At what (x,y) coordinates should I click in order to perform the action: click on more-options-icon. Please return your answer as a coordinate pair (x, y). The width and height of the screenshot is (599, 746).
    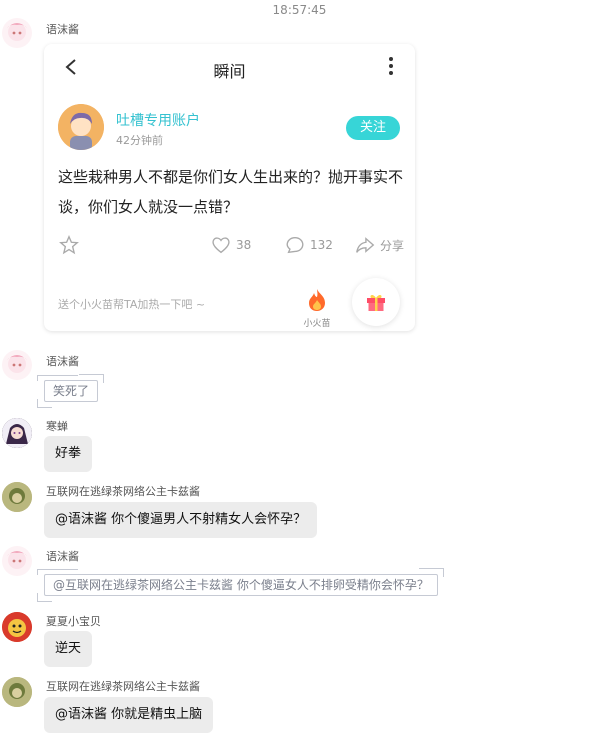
    Looking at the image, I should click on (392, 66).